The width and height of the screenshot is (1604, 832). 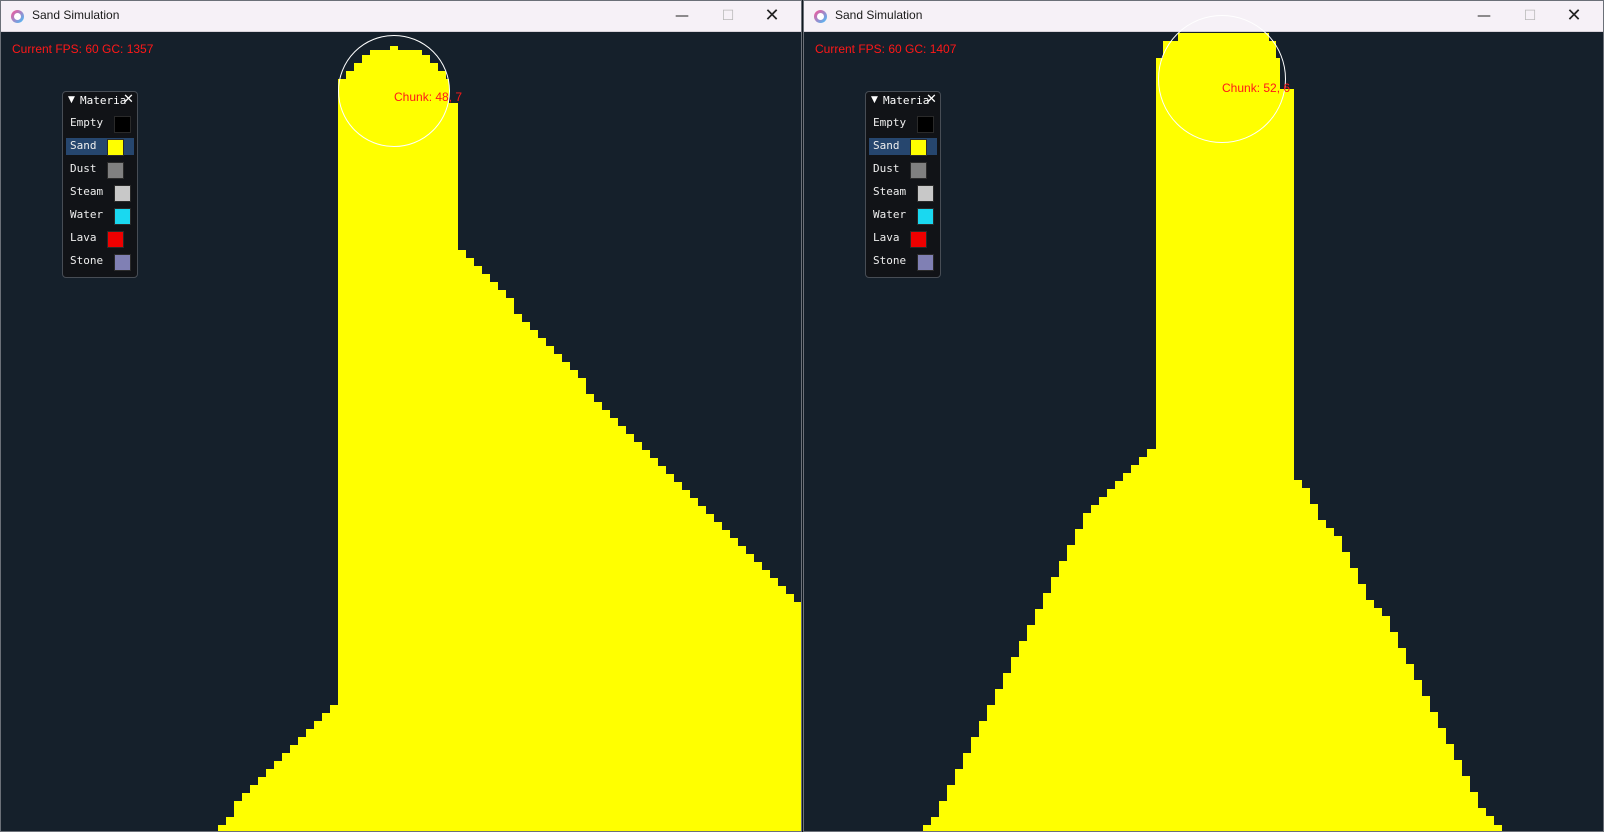 What do you see at coordinates (401, 16) in the screenshot?
I see `title-bar: Sand Simulation — ☐ ✕` at bounding box center [401, 16].